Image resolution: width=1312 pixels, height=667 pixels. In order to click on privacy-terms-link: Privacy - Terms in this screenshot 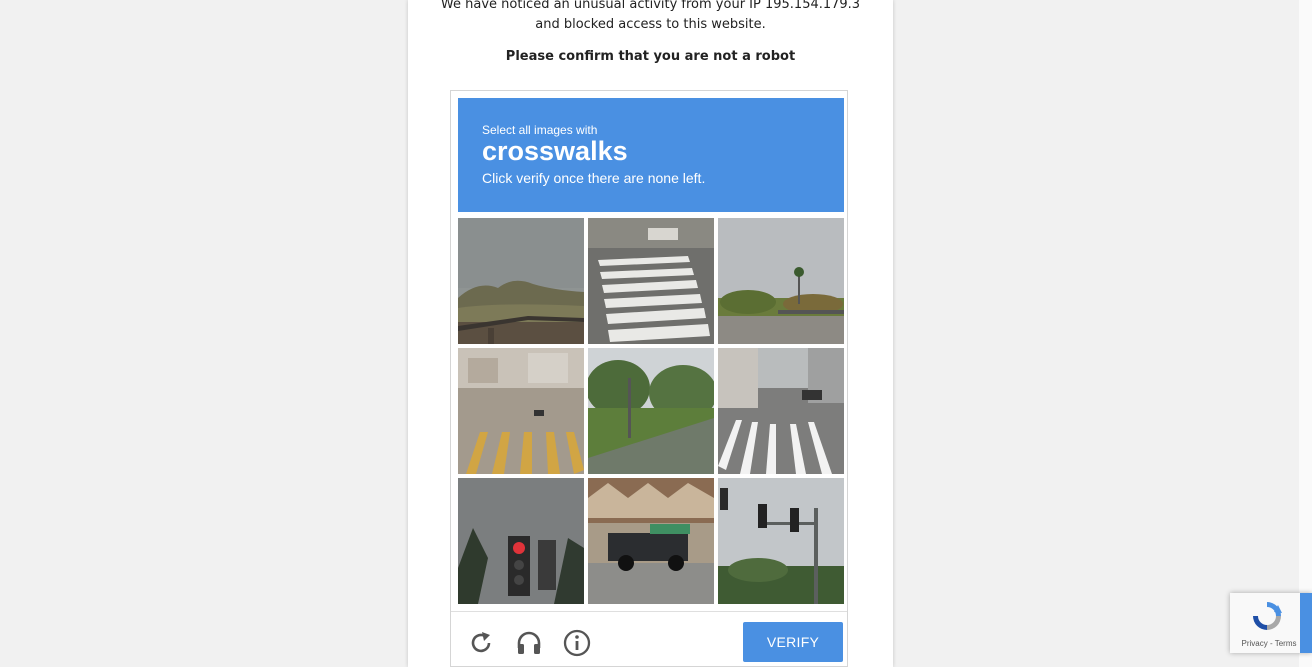, I will do `click(1269, 643)`.